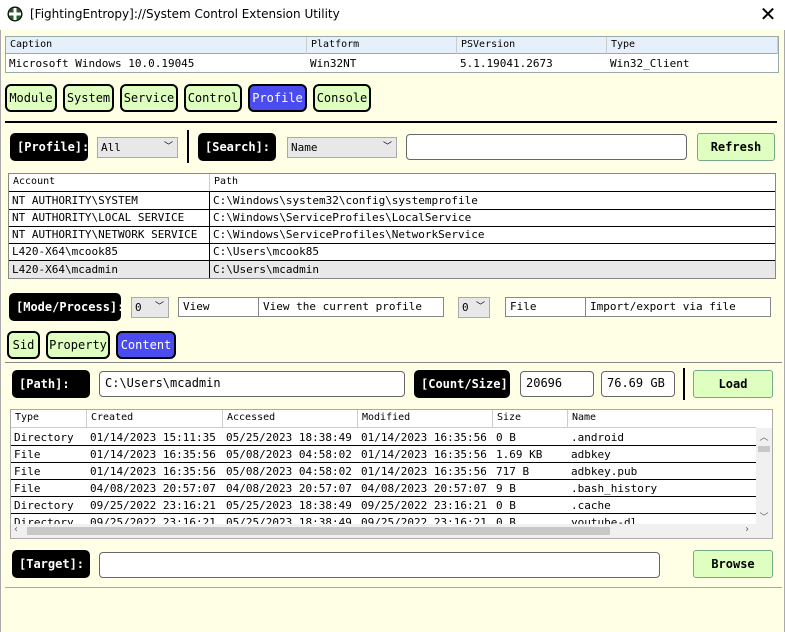 The image size is (785, 632). What do you see at coordinates (557, 384) in the screenshot?
I see `count-field: 20696` at bounding box center [557, 384].